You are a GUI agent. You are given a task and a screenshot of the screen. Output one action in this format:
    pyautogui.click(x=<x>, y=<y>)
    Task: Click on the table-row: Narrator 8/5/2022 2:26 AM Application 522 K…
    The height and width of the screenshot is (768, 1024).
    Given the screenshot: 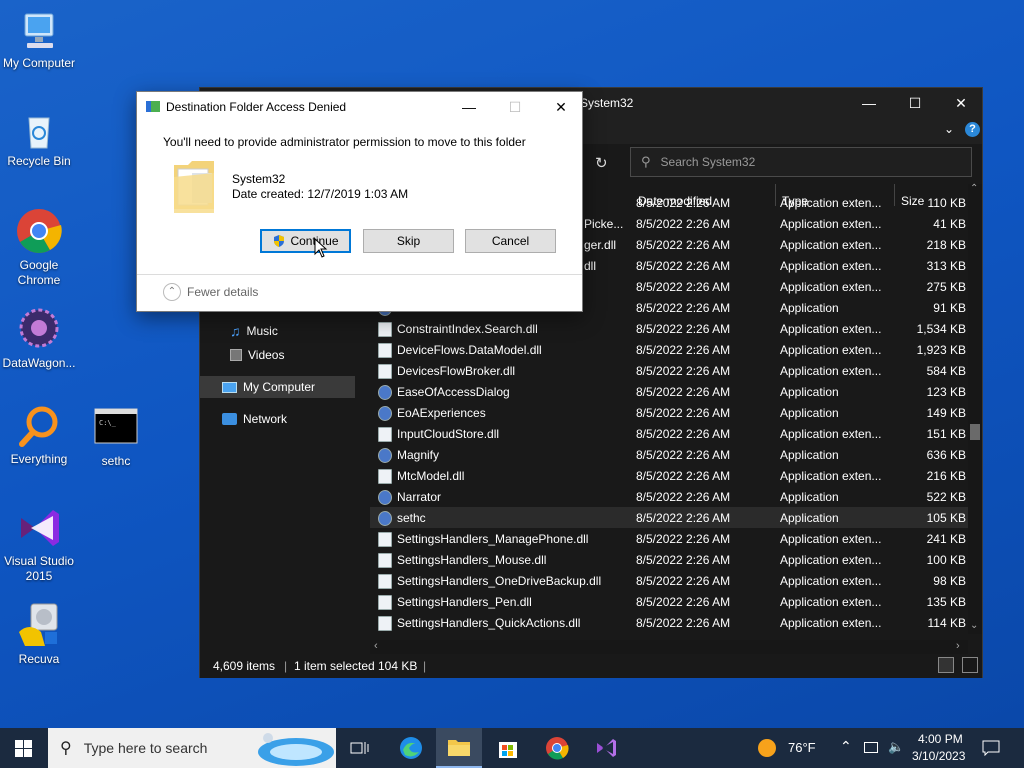 What is the action you would take?
    pyautogui.click(x=670, y=496)
    